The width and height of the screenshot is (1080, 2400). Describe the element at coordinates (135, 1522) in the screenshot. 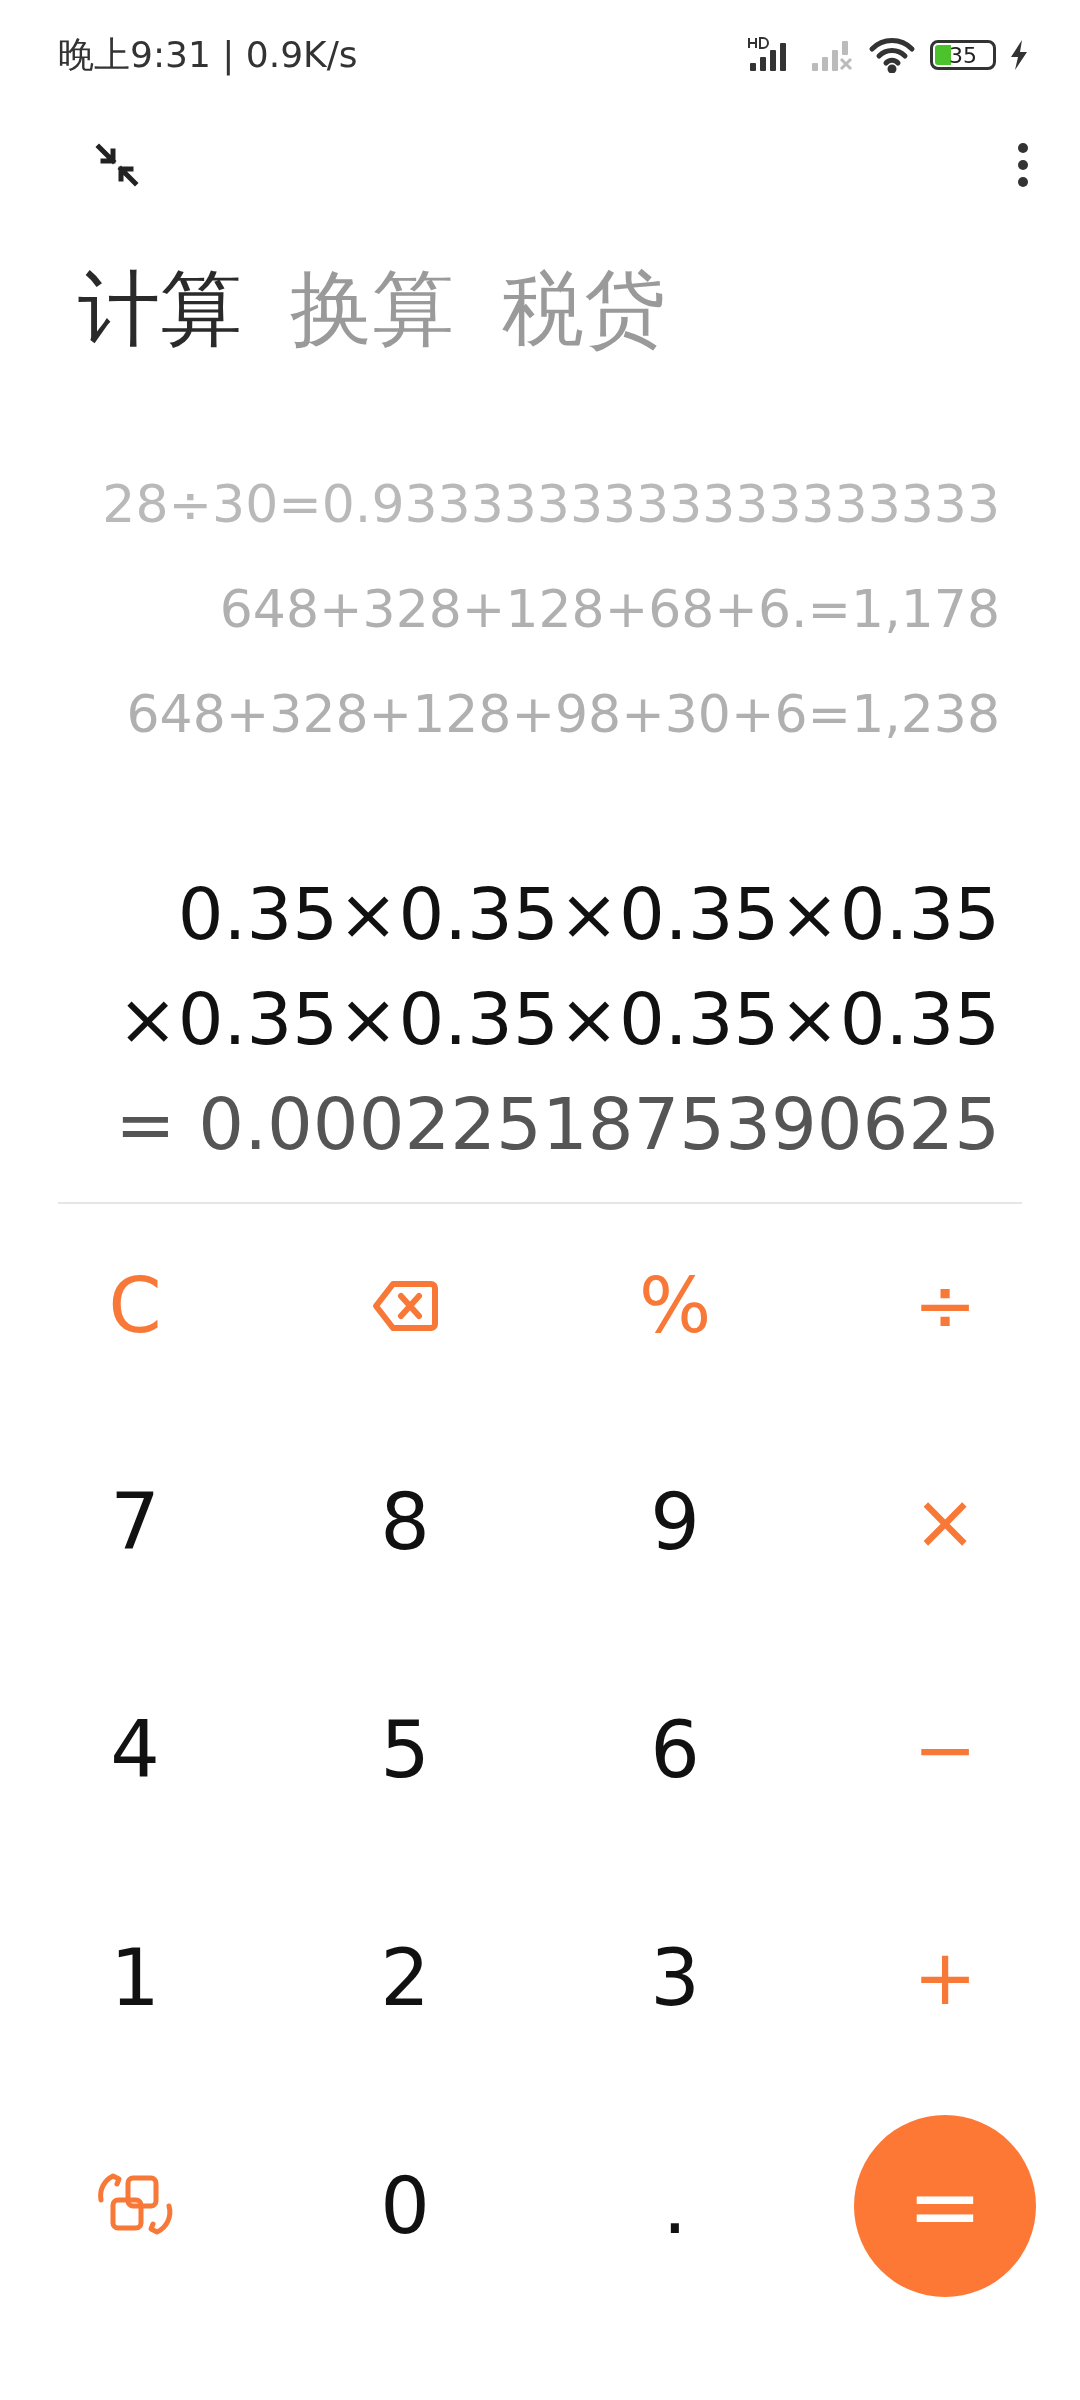

I see `digit-key: 7` at that location.